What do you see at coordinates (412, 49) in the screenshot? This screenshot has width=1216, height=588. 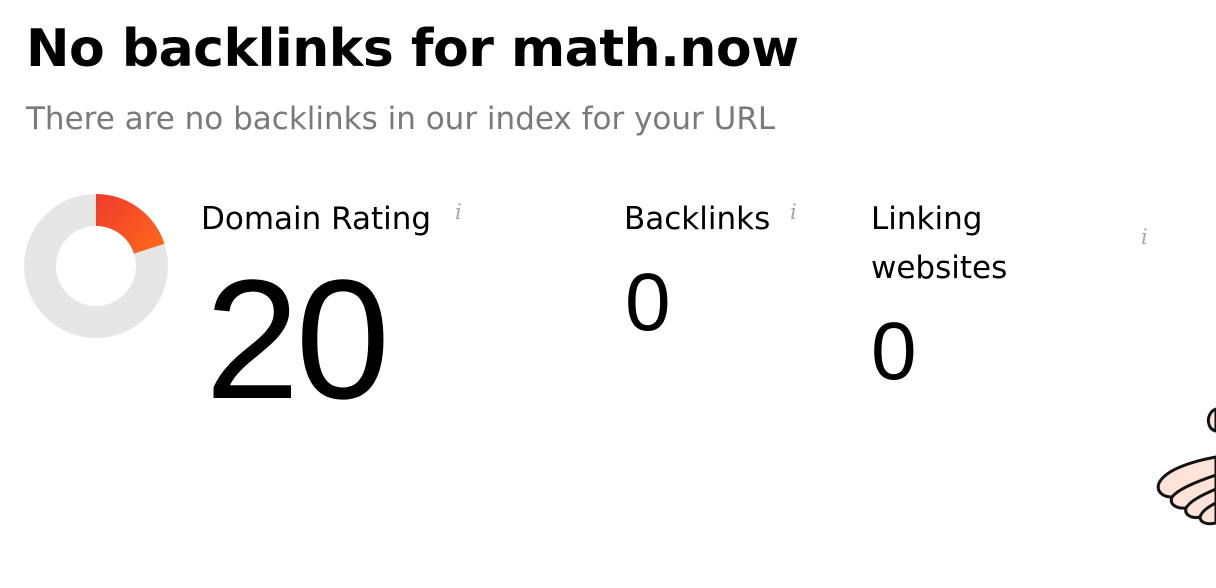 I see `page-title: No backlinks for math.now` at bounding box center [412, 49].